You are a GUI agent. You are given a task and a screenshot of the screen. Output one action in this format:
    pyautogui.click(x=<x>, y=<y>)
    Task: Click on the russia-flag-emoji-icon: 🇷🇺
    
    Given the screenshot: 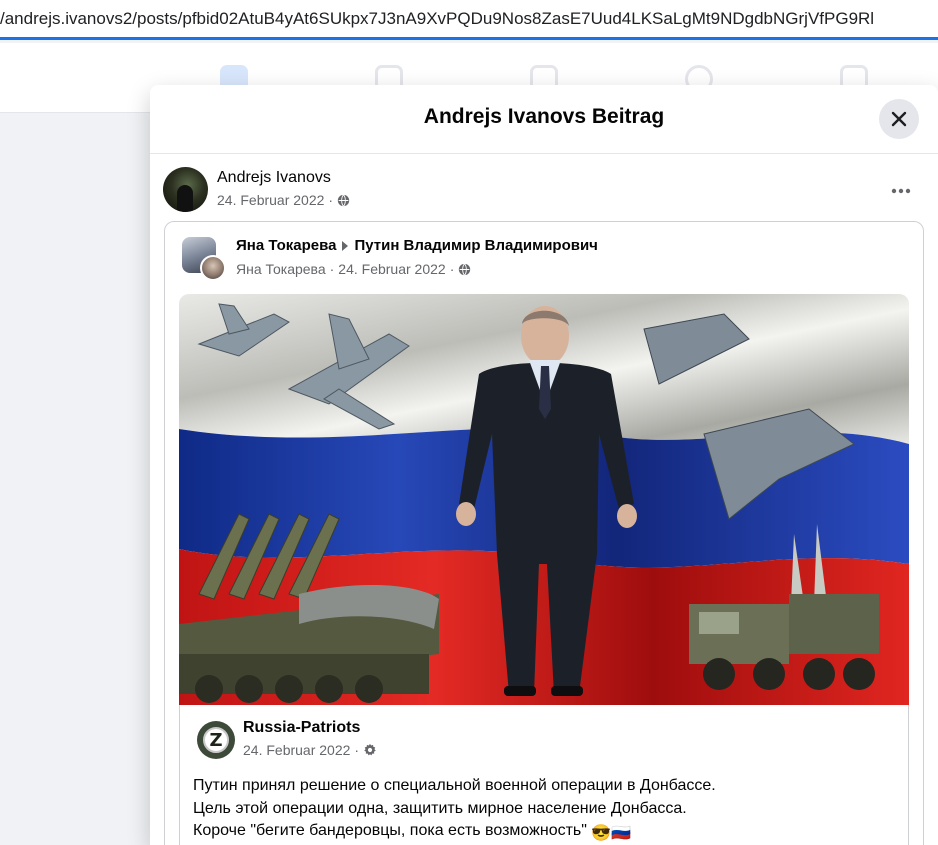 What is the action you would take?
    pyautogui.click(x=621, y=833)
    